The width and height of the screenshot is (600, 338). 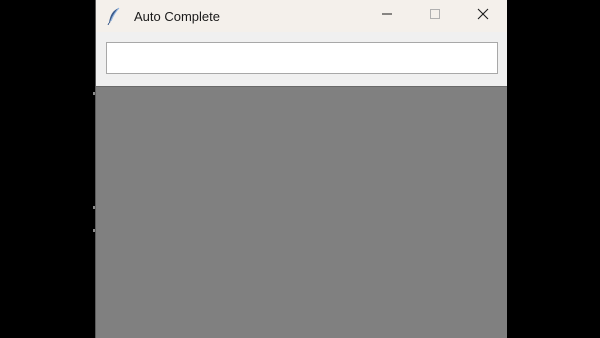 I want to click on maximize-button, so click(x=435, y=16).